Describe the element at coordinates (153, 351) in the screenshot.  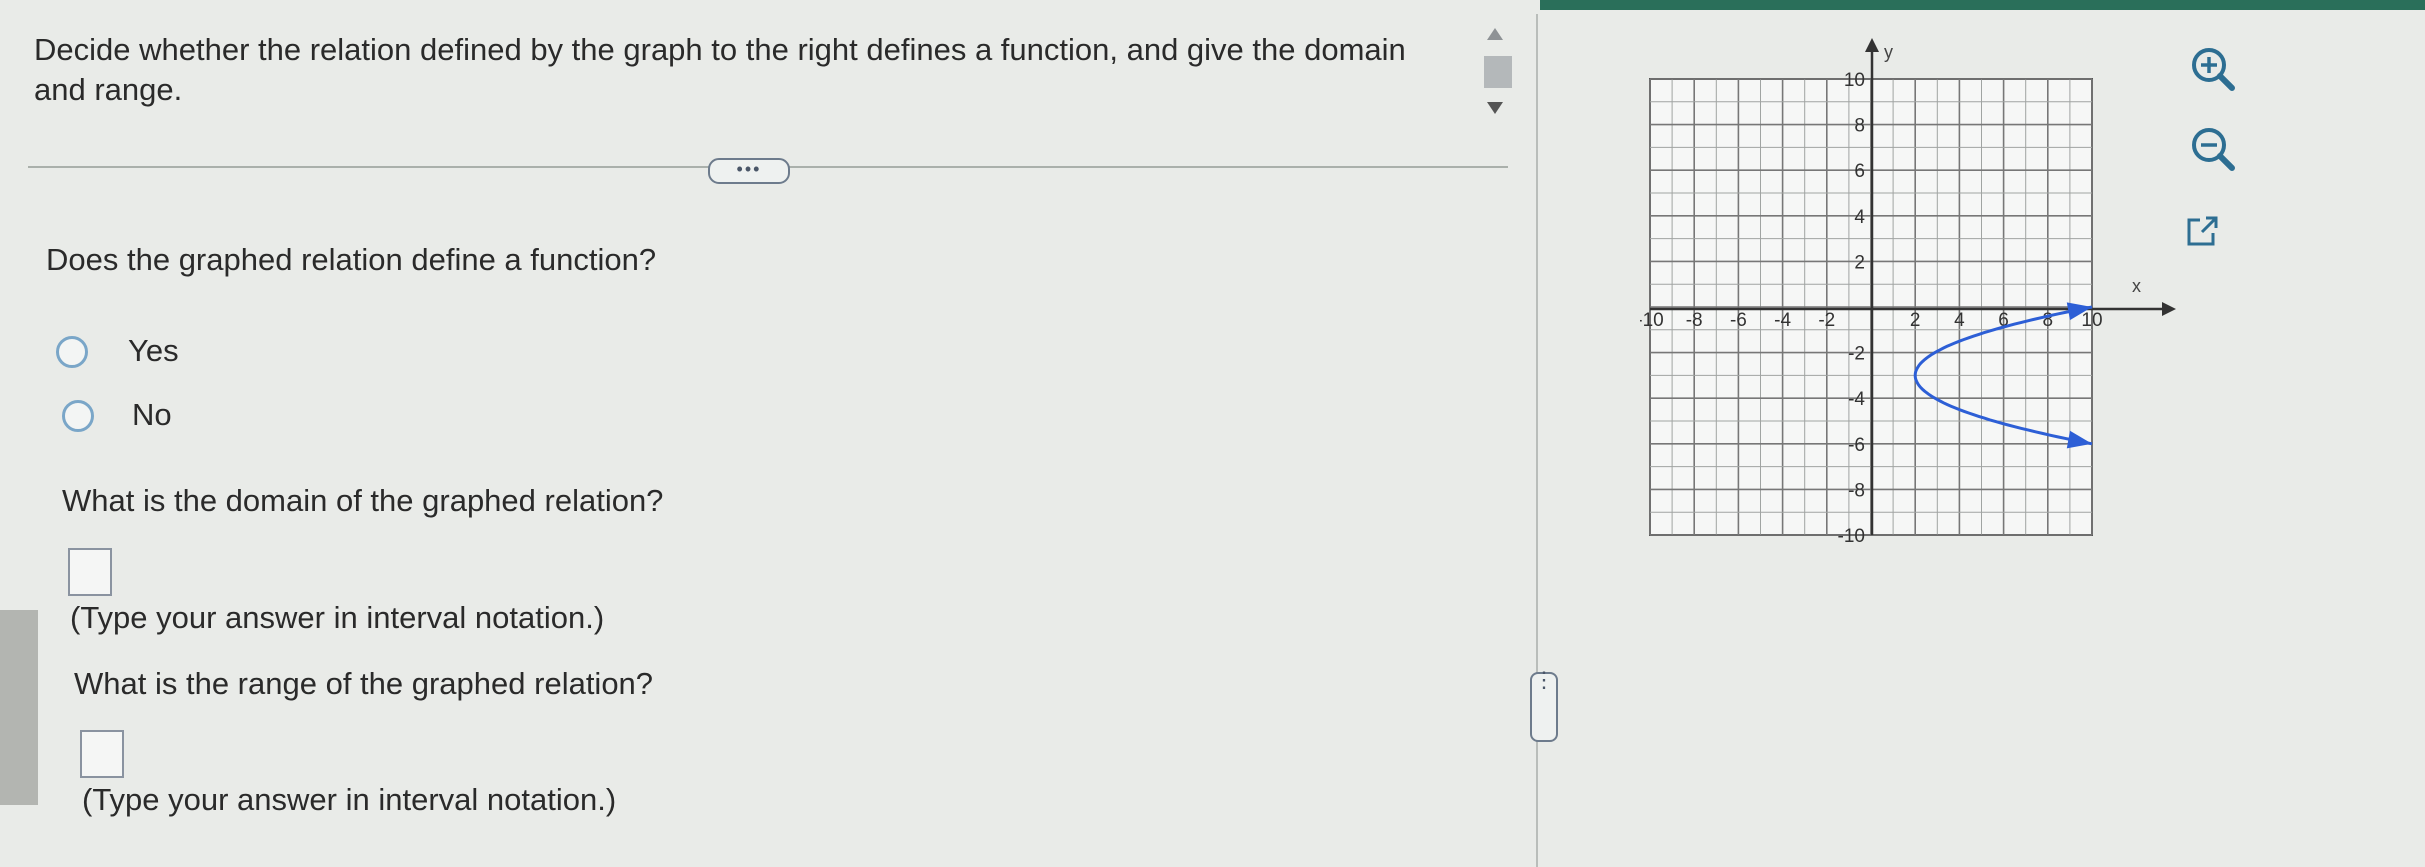
I see `option-yes-label: Yes` at that location.